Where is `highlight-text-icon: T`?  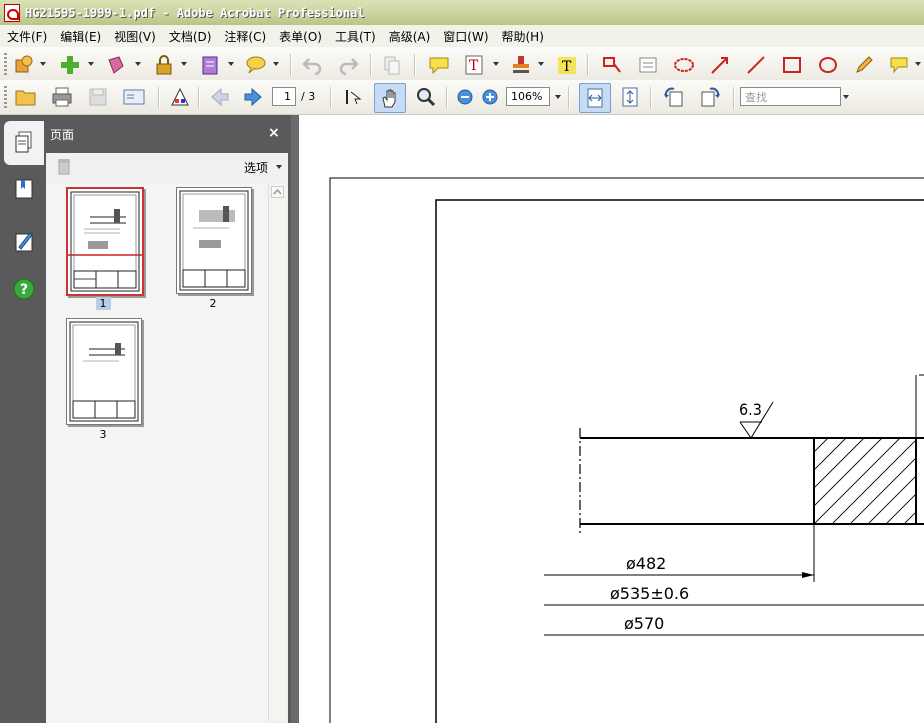 highlight-text-icon: T is located at coordinates (567, 65).